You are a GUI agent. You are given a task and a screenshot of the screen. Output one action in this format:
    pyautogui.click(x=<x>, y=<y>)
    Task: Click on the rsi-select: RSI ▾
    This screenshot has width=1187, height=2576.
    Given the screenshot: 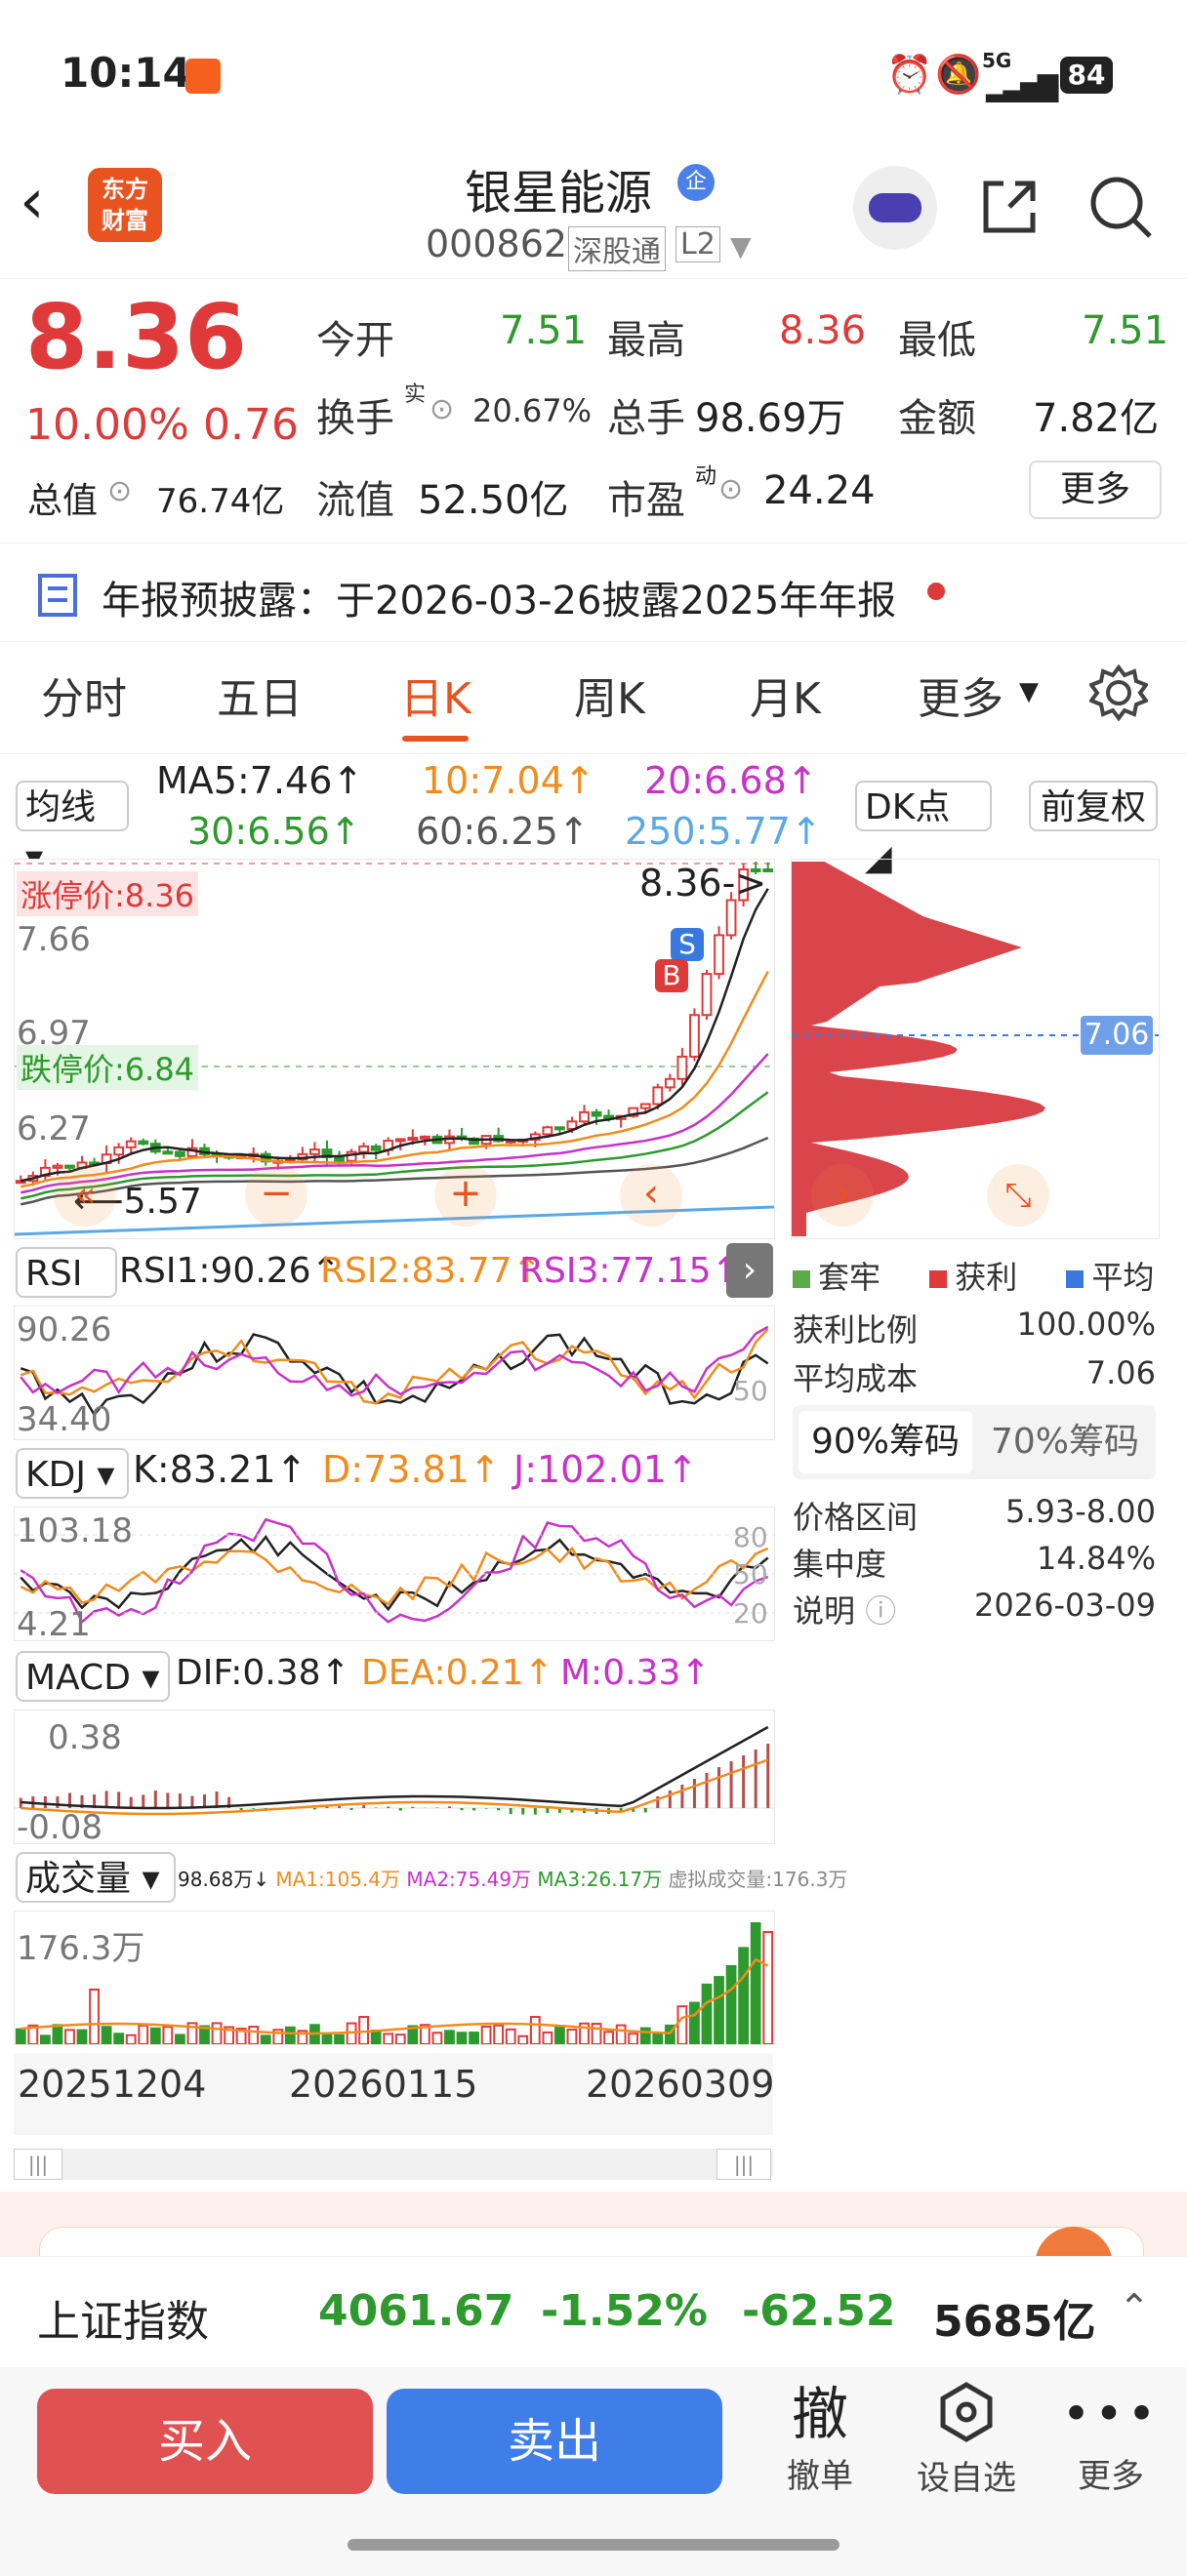 What is the action you would take?
    pyautogui.click(x=66, y=1296)
    